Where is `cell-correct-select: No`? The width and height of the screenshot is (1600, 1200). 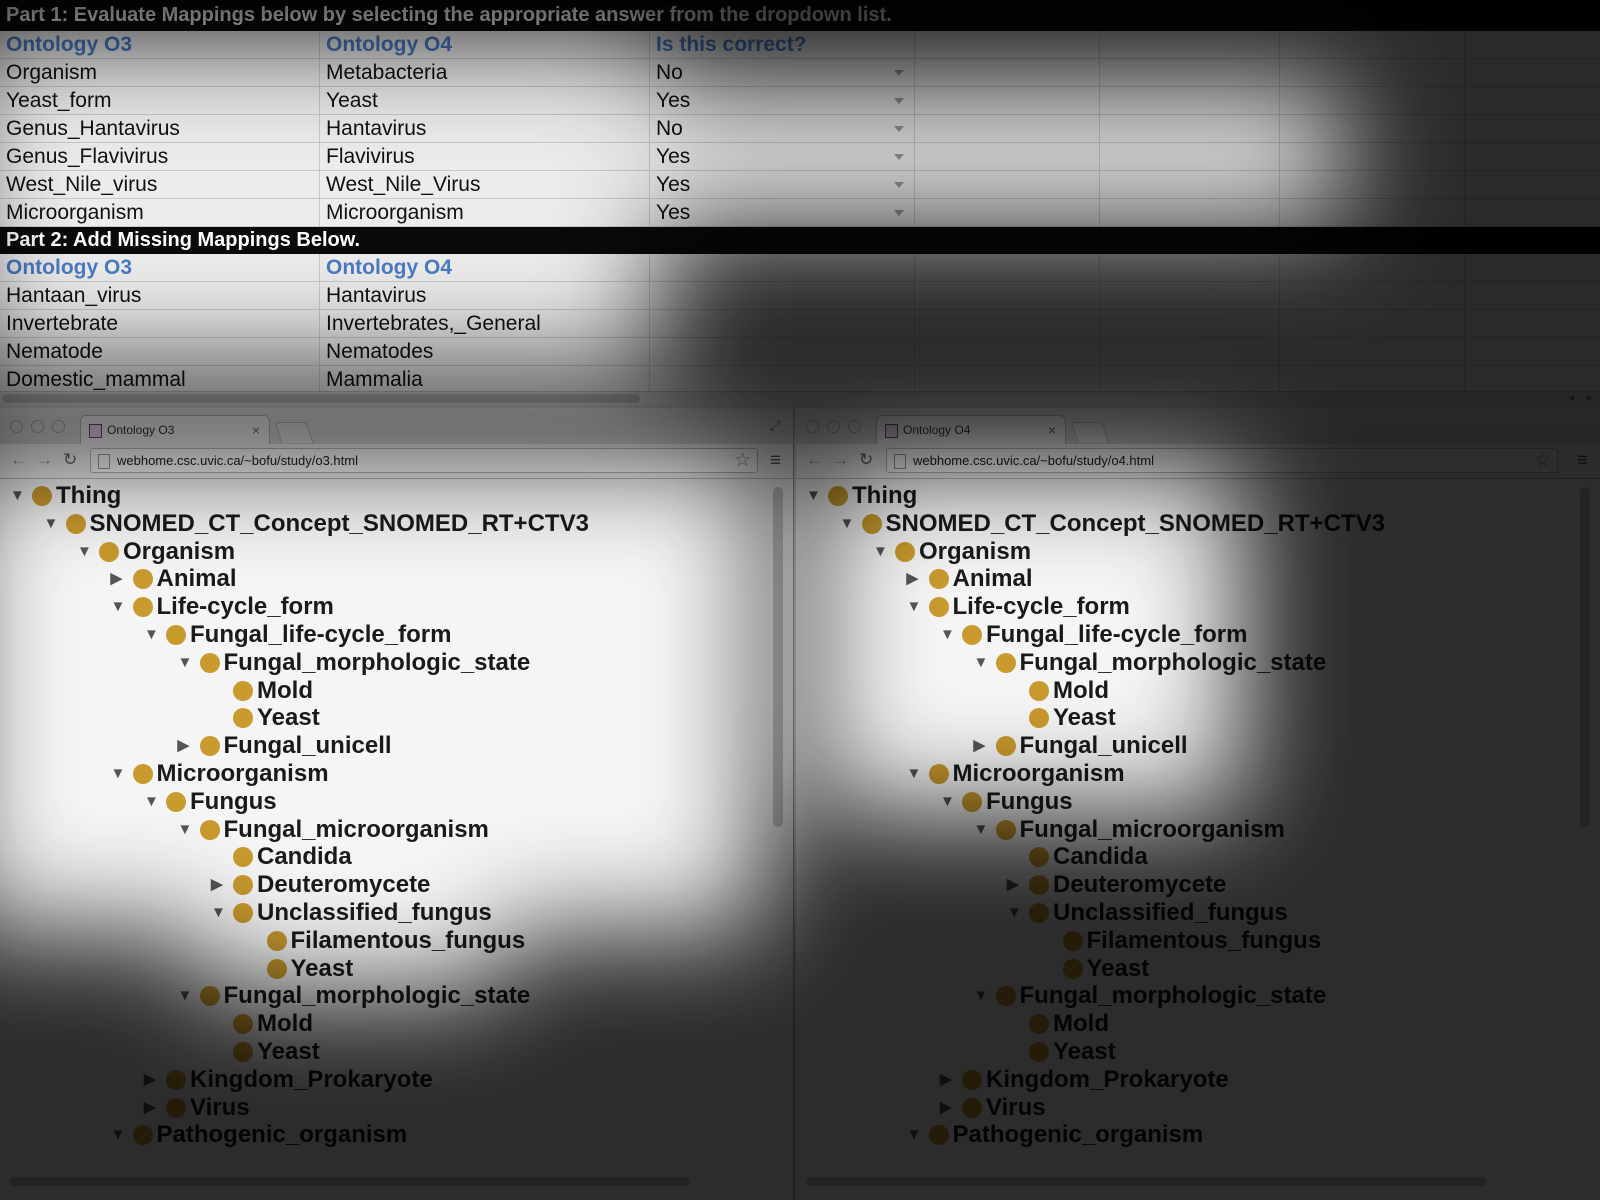
cell-correct-select: No is located at coordinates (782, 128).